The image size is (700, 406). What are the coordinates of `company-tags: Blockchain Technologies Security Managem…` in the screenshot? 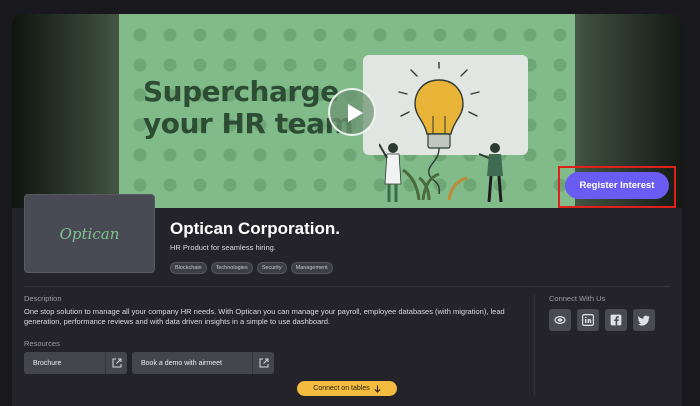 It's located at (251, 268).